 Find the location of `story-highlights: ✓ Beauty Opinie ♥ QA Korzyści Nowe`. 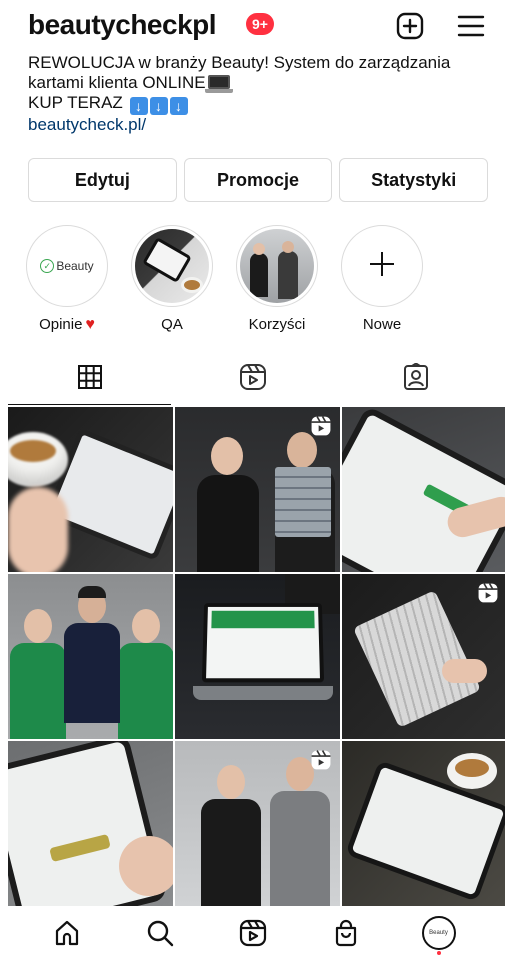

story-highlights: ✓ Beauty Opinie ♥ QA Korzyści Nowe is located at coordinates (252, 280).